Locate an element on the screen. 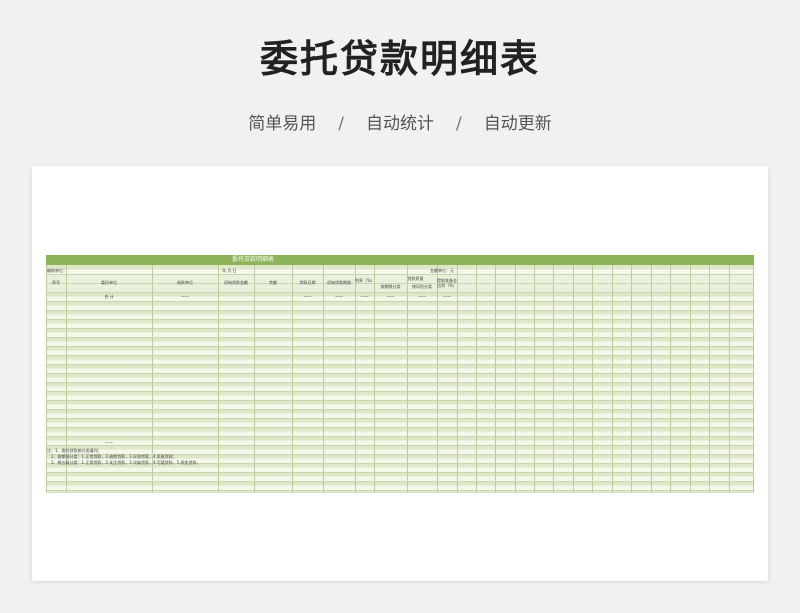 Image resolution: width=800 pixels, height=613 pixels. tag-easy: 简单易用 is located at coordinates (282, 124).